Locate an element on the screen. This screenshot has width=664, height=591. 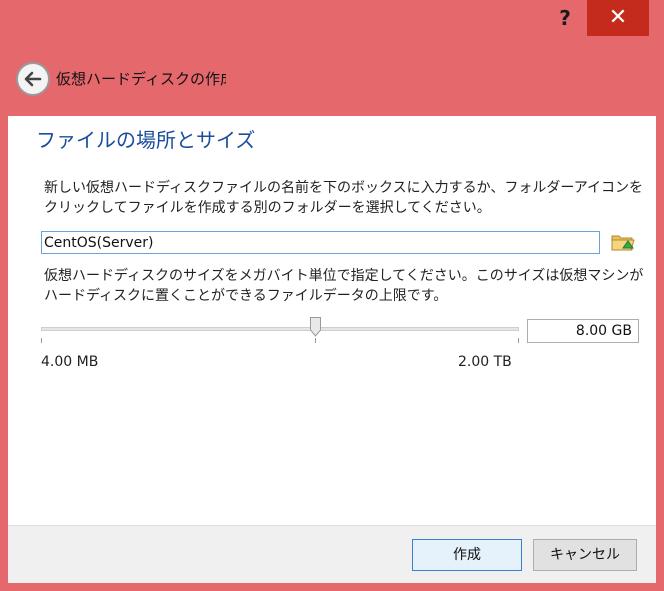
slider-track is located at coordinates (280, 329).